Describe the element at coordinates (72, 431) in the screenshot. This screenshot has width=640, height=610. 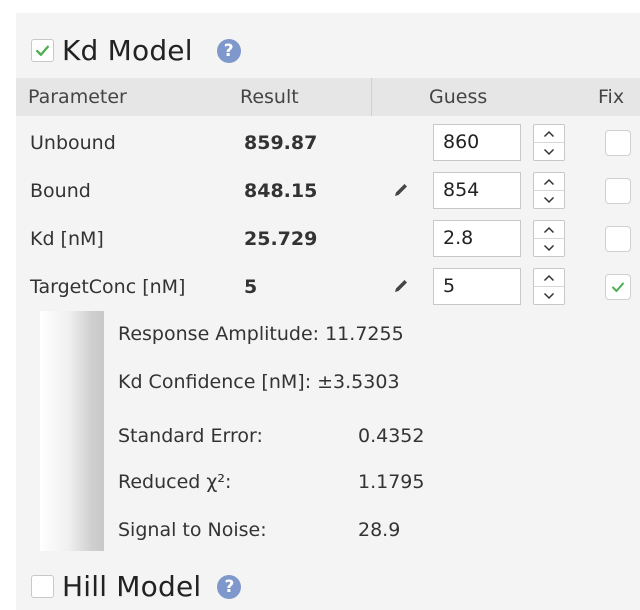
I see `stats-gradient-bar` at that location.